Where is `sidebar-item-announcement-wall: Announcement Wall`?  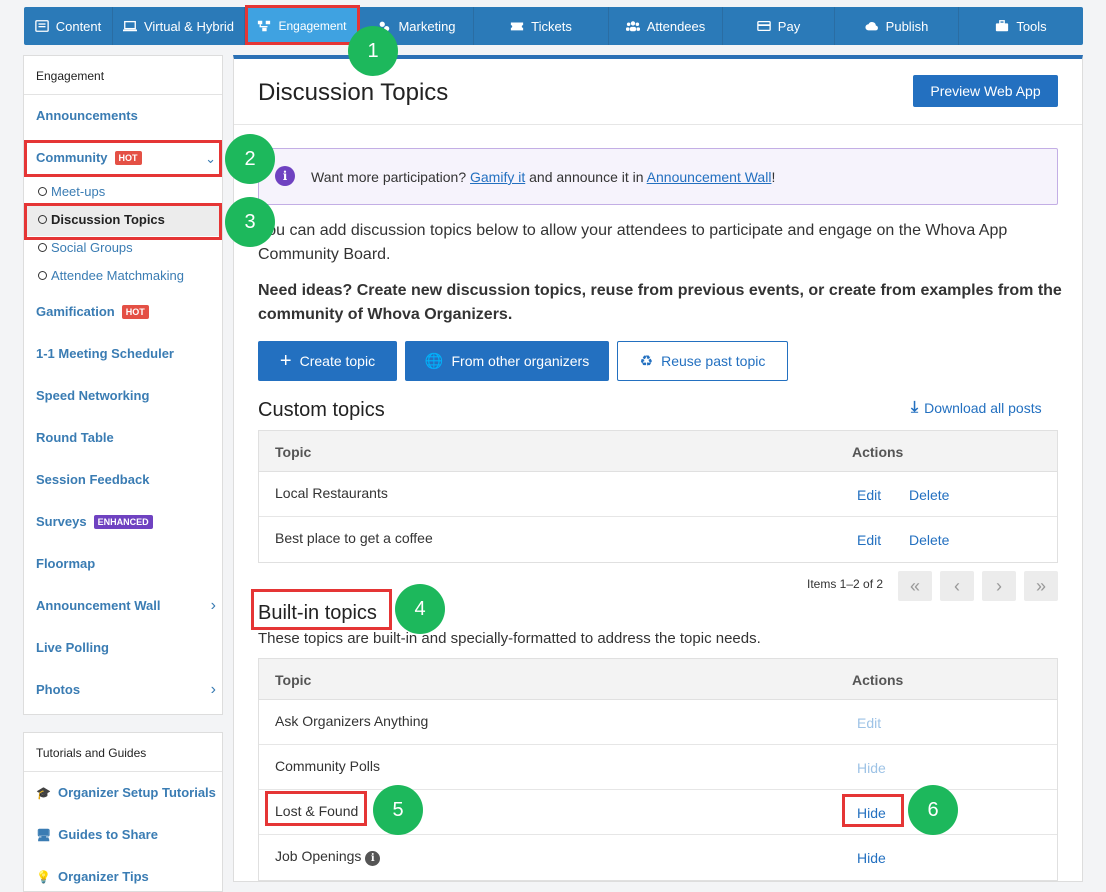 sidebar-item-announcement-wall: Announcement Wall is located at coordinates (98, 605).